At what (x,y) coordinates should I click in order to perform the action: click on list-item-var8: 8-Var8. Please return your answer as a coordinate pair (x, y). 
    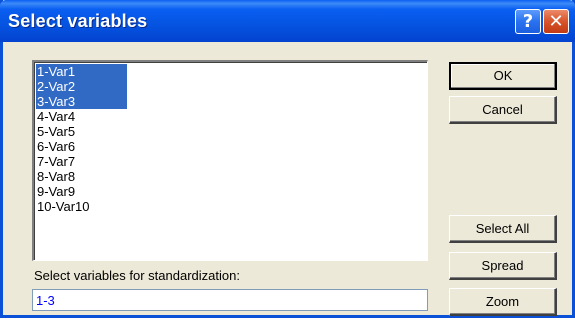
    Looking at the image, I should click on (81, 176).